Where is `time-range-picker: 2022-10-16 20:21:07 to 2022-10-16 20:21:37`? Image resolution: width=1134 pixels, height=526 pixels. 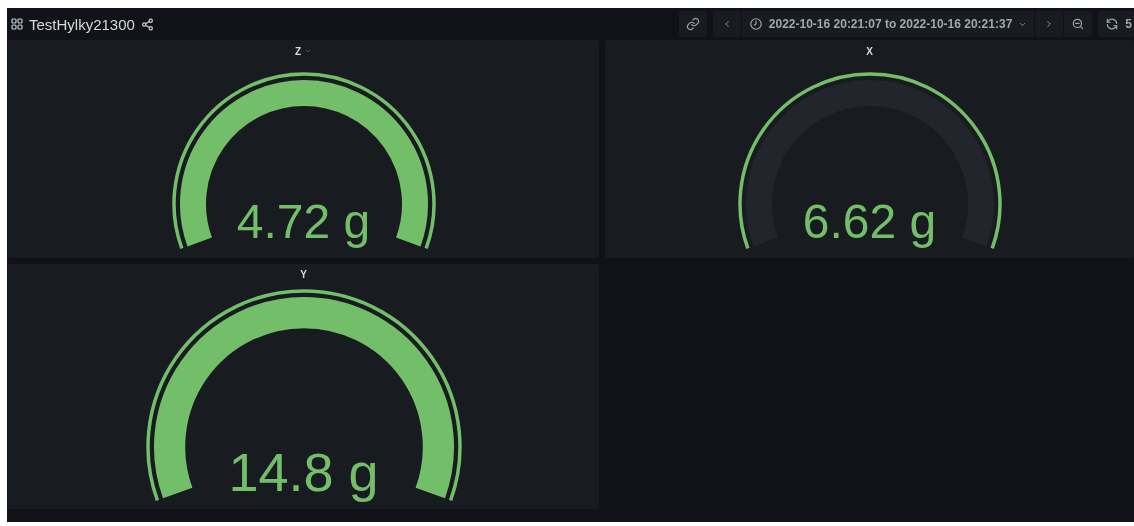 time-range-picker: 2022-10-16 20:21:07 to 2022-10-16 20:21:37 is located at coordinates (888, 24).